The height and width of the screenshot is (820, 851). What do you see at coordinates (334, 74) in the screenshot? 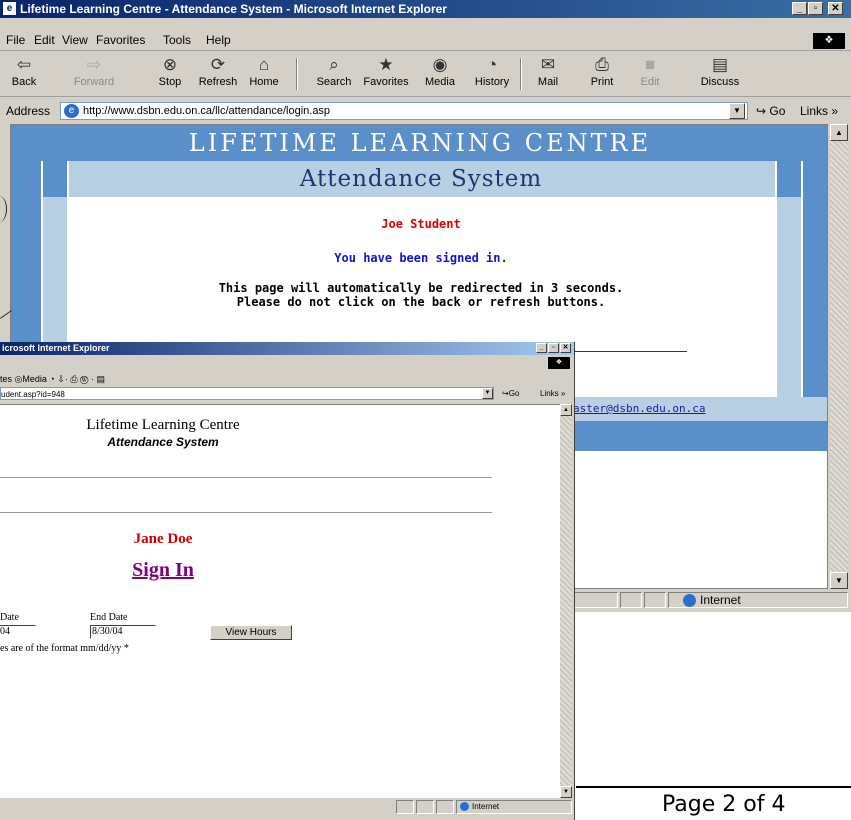
I see `search-button: ⌕ Search` at bounding box center [334, 74].